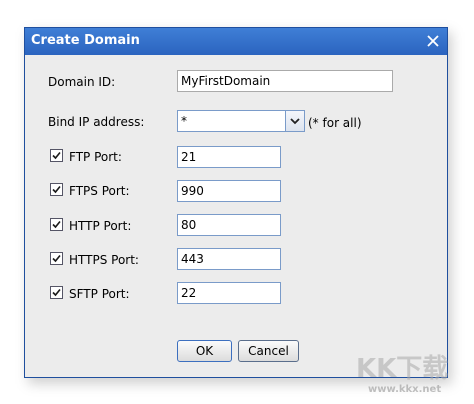 This screenshot has height=404, width=474. What do you see at coordinates (100, 226) in the screenshot?
I see `http-port-label: HTTP Port:` at bounding box center [100, 226].